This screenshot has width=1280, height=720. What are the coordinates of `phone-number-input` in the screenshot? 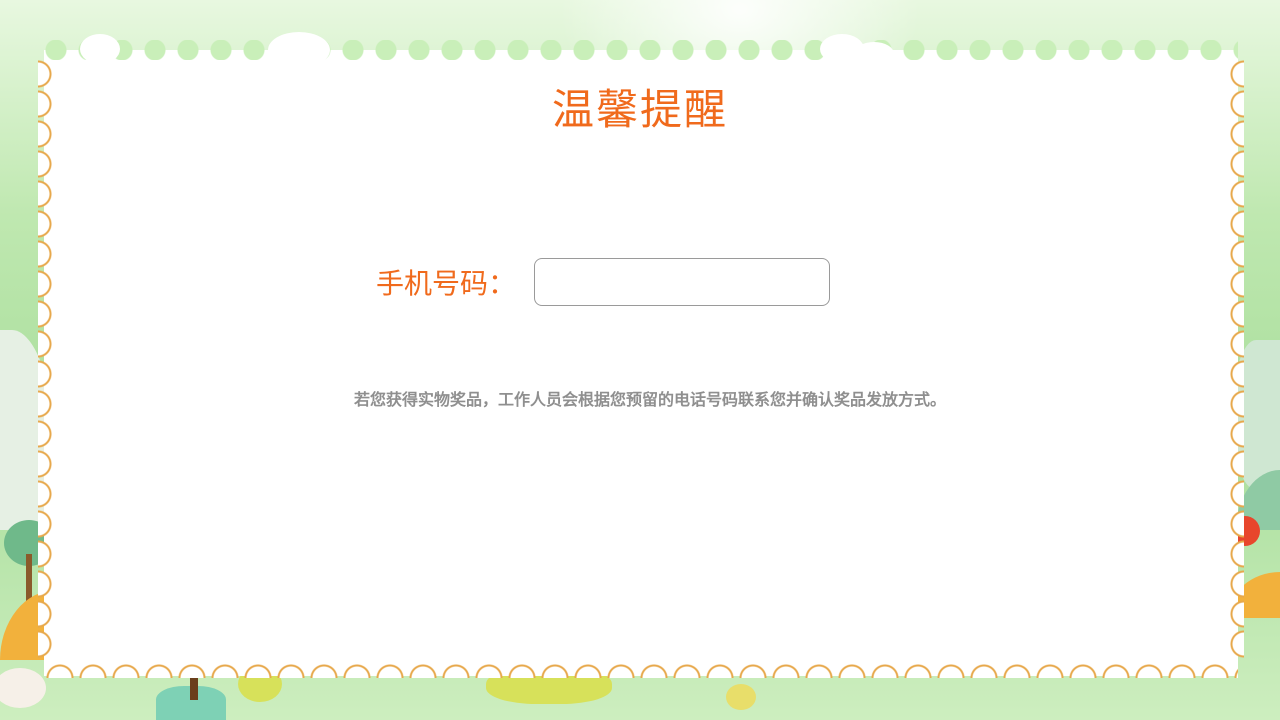 It's located at (682, 282).